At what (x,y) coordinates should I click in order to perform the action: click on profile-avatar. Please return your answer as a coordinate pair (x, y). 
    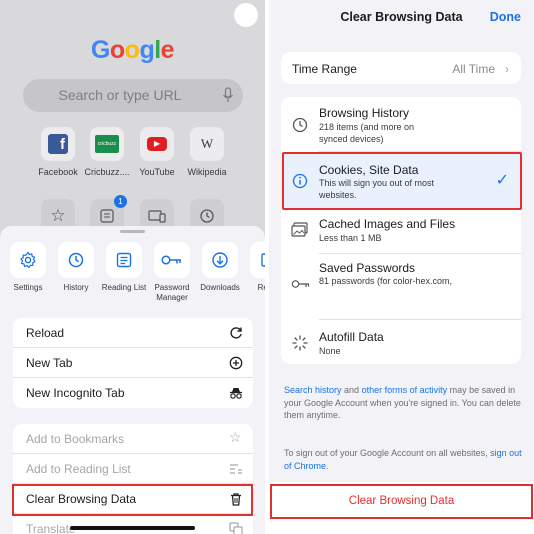
    Looking at the image, I should click on (246, 15).